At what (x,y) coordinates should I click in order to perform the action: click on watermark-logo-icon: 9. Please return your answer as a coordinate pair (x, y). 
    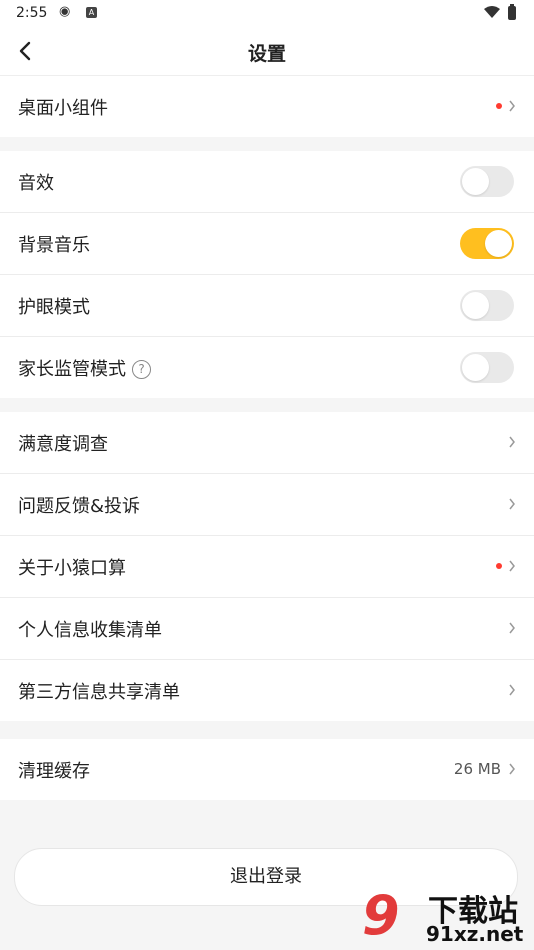
    Looking at the image, I should click on (381, 915).